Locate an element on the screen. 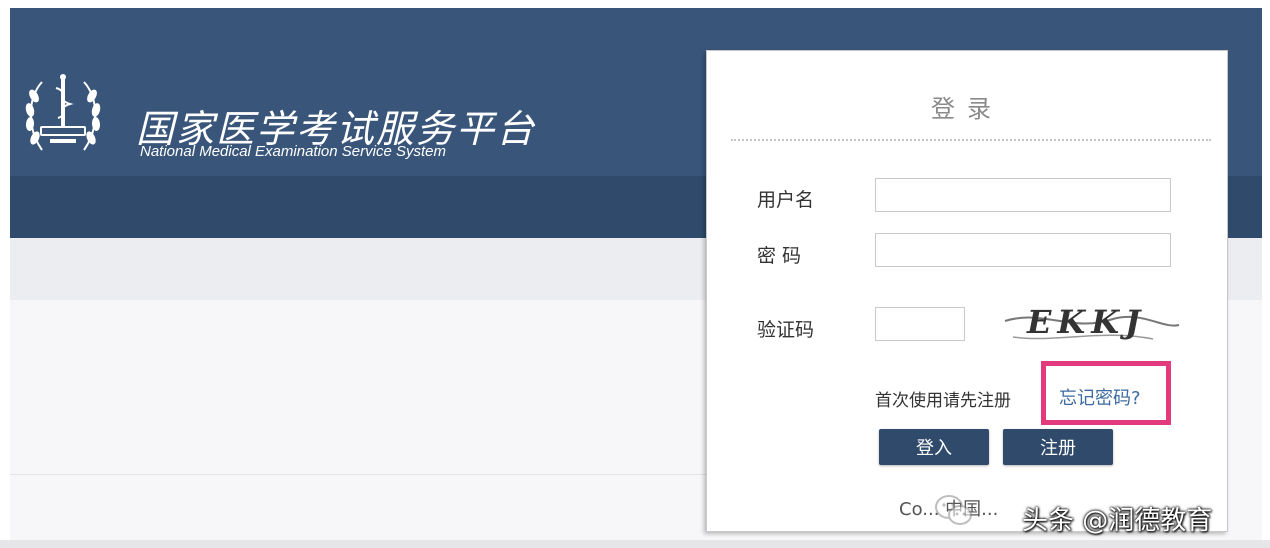  captcha-image: EKKJ is located at coordinates (1092, 324).